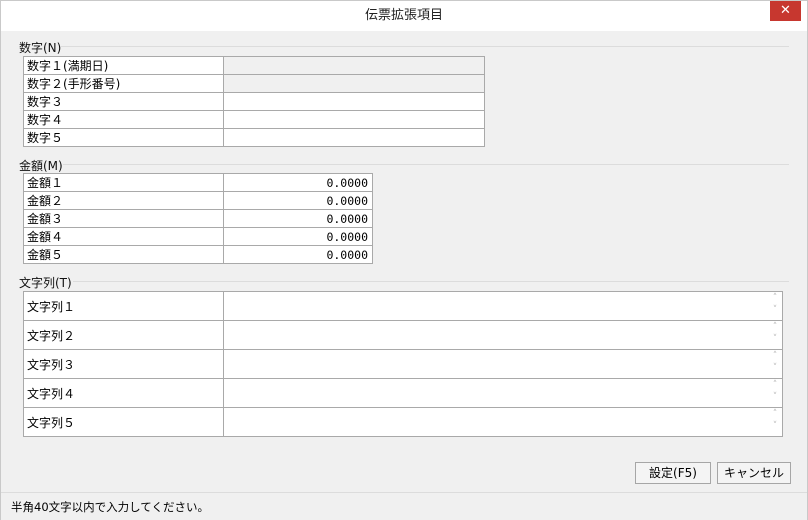 This screenshot has width=808, height=520. I want to click on table-row: 金額３ 0.0000, so click(198, 218).